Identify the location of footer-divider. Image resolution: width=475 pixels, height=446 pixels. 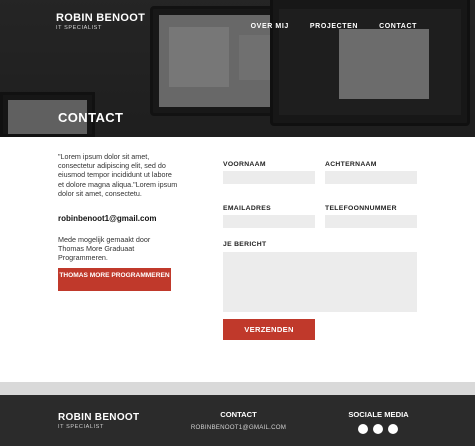
(237, 388).